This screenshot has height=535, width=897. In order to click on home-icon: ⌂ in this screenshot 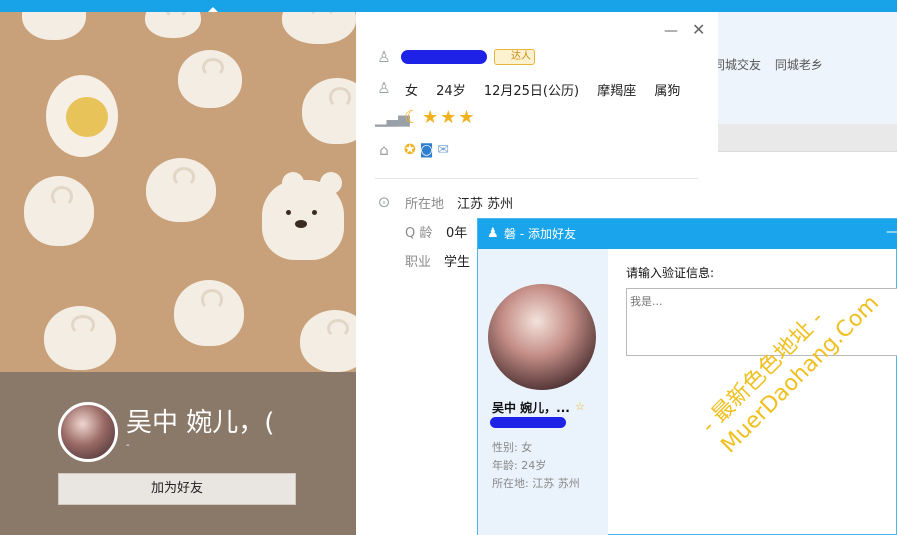, I will do `click(384, 150)`.